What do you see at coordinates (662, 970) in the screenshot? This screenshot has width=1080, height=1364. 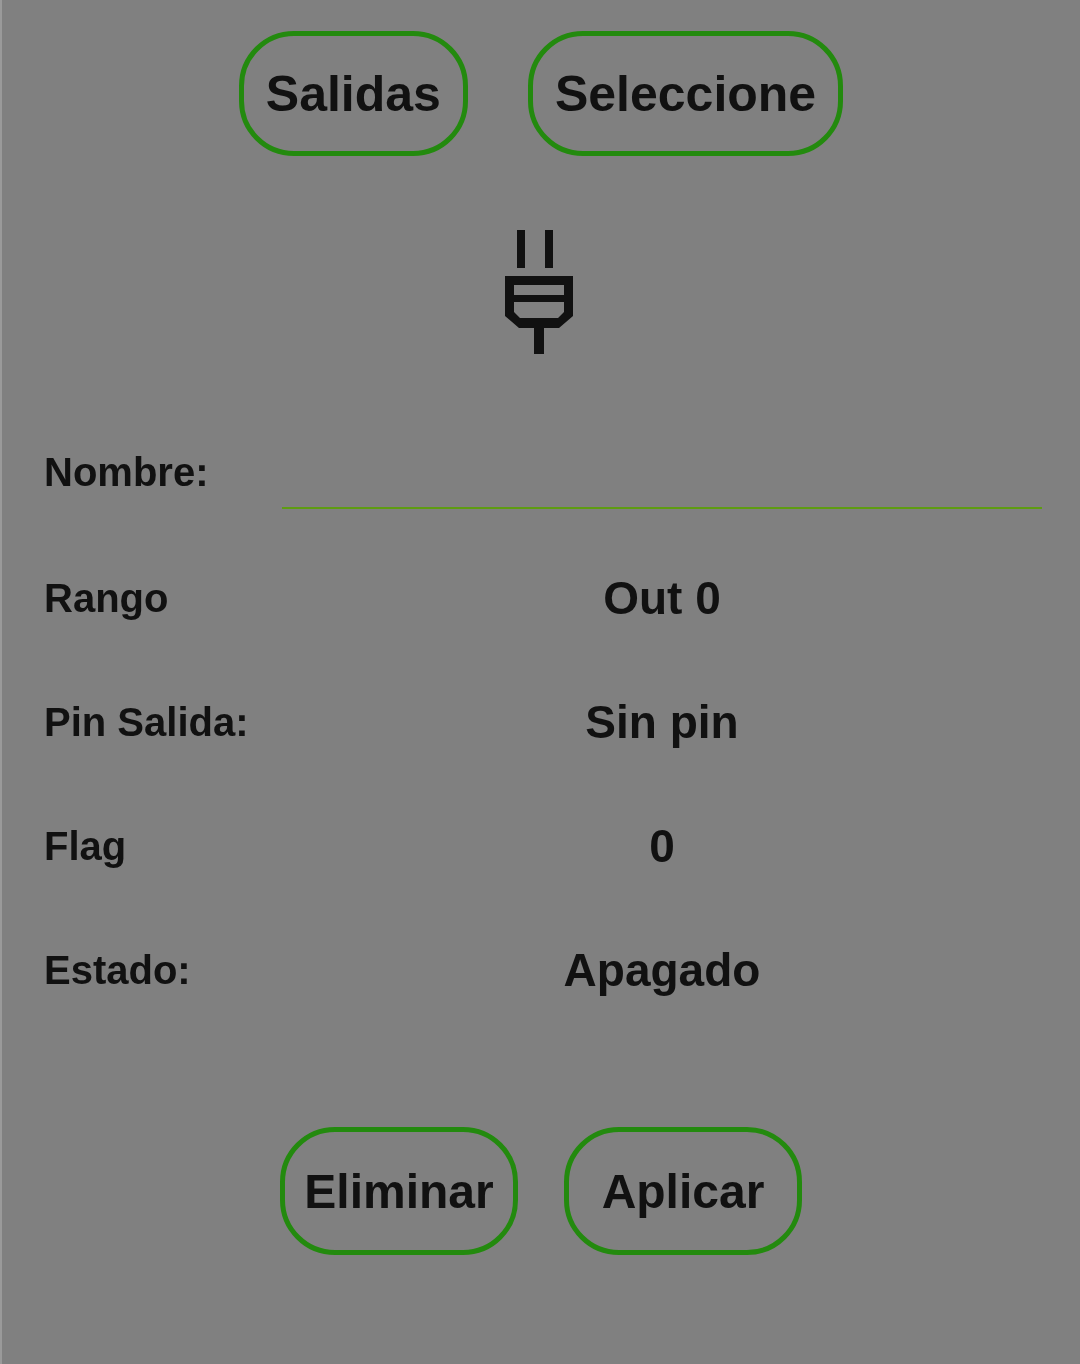 I see `field-value: Apagado` at bounding box center [662, 970].